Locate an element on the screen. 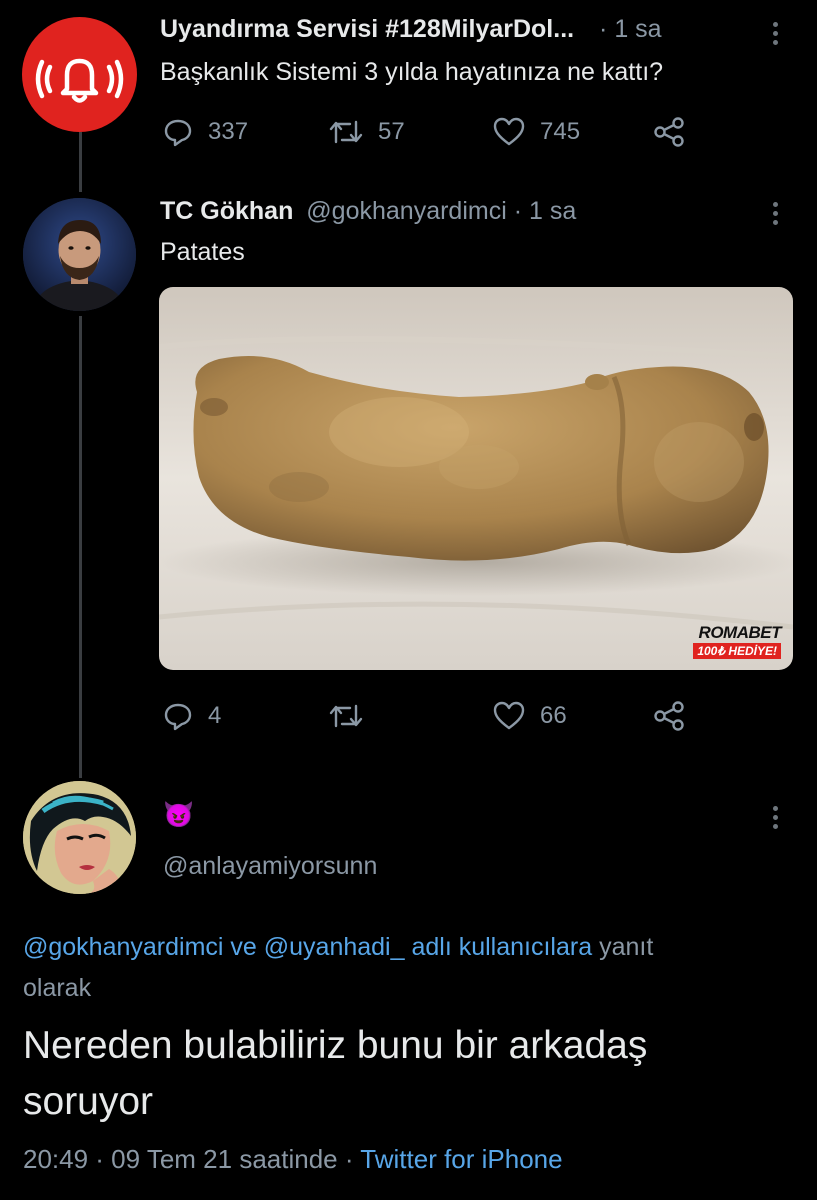 The height and width of the screenshot is (1200, 817). bell-alarm-icon is located at coordinates (79, 80).